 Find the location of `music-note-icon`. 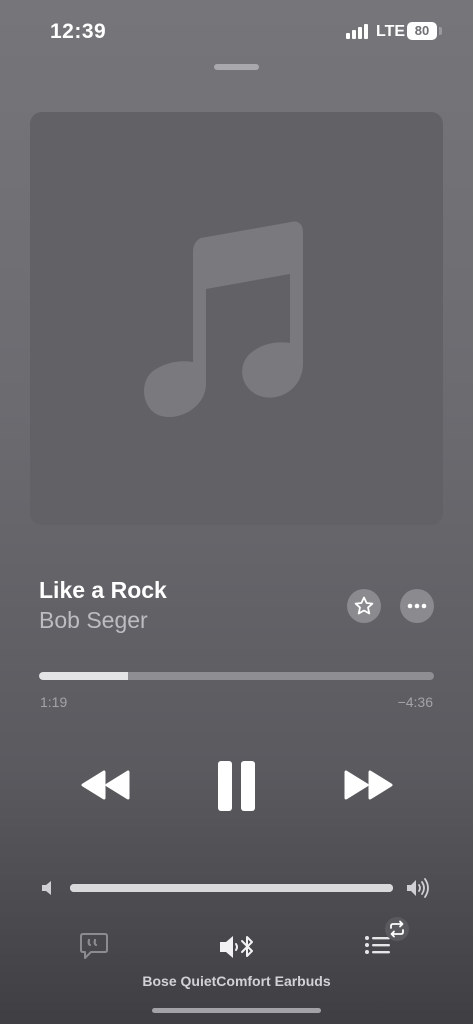

music-note-icon is located at coordinates (223, 319).